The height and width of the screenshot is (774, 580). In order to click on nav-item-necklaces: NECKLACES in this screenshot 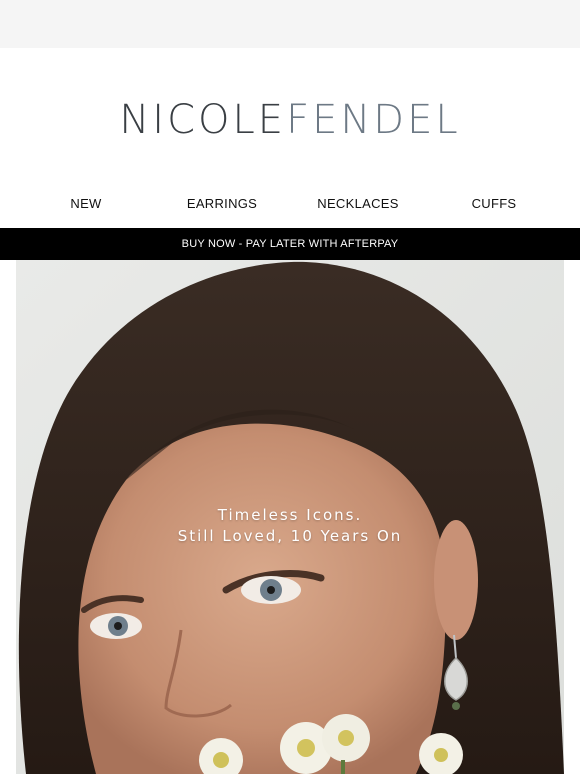, I will do `click(357, 204)`.